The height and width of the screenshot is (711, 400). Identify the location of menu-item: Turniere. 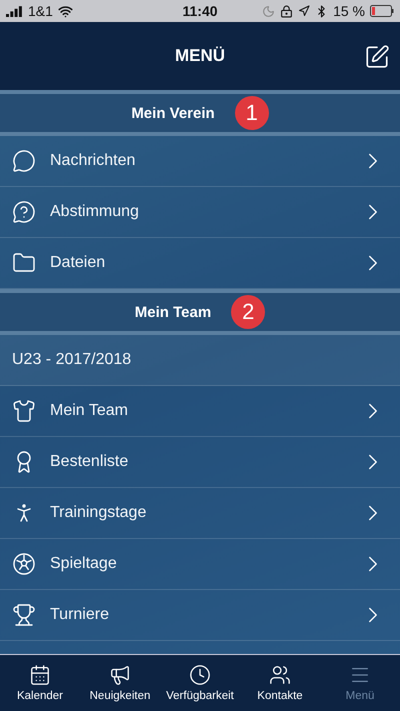
(200, 615).